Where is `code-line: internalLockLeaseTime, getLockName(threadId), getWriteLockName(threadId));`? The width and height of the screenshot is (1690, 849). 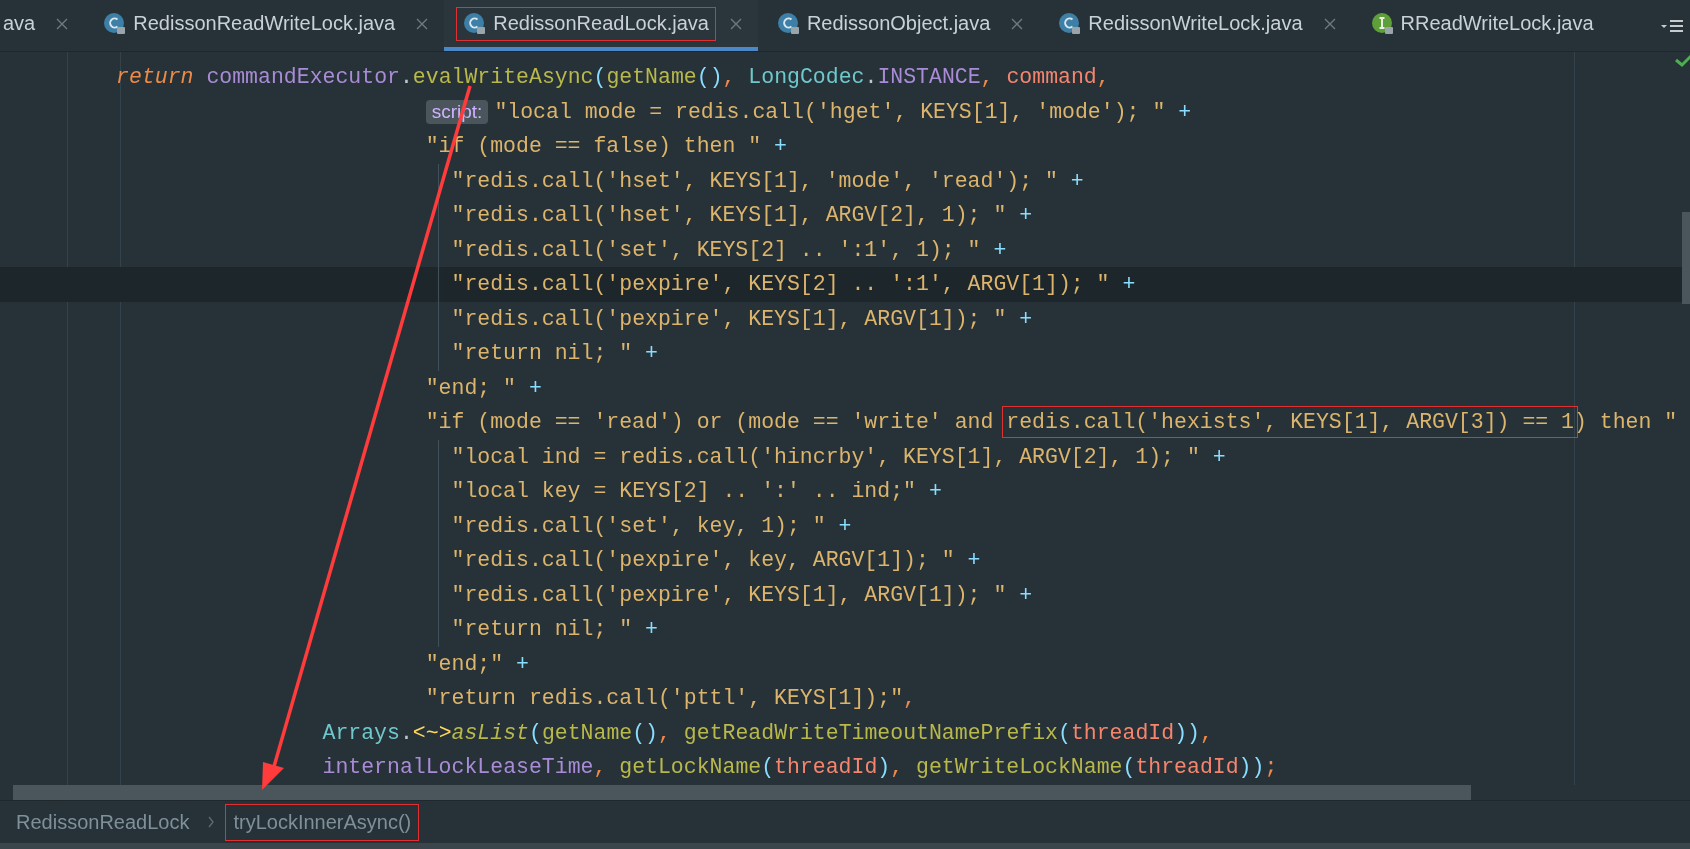 code-line: internalLockLeaseTime, getLockName(threadId), getWriteLockName(threadId)); is located at coordinates (800, 767).